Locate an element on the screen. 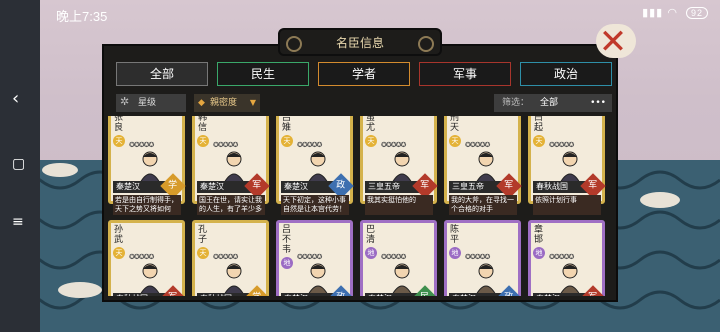  star-sort-button: ✲ 星级 is located at coordinates (151, 103).